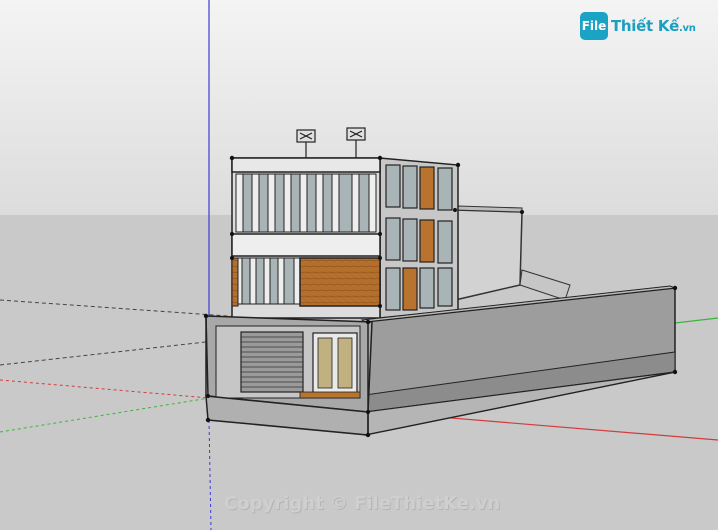 The width and height of the screenshot is (718, 530). What do you see at coordinates (594, 26) in the screenshot?
I see `logo-mark: File` at bounding box center [594, 26].